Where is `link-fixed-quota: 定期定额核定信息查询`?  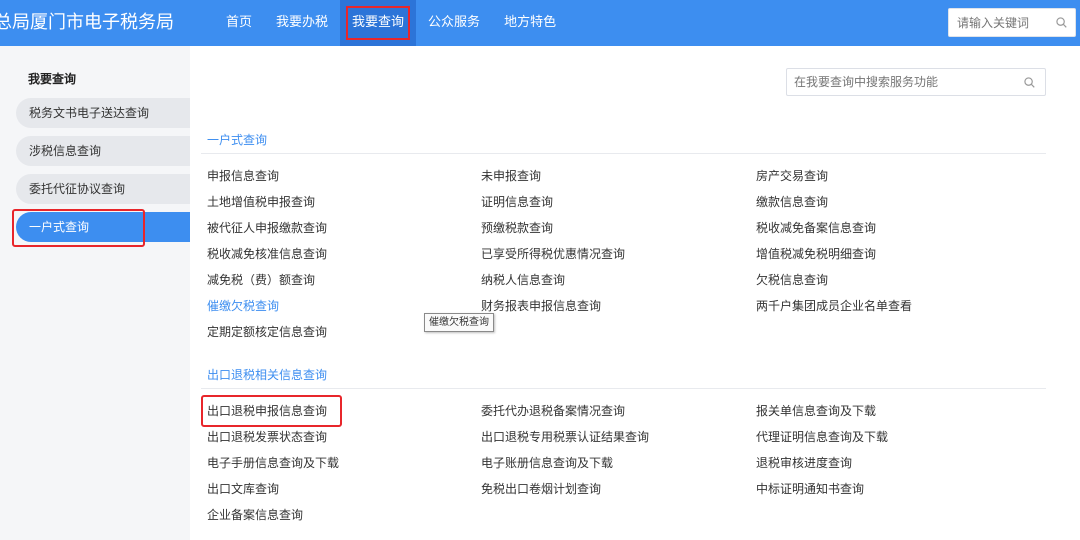
link-fixed-quota: 定期定额核定信息查询 is located at coordinates (267, 331).